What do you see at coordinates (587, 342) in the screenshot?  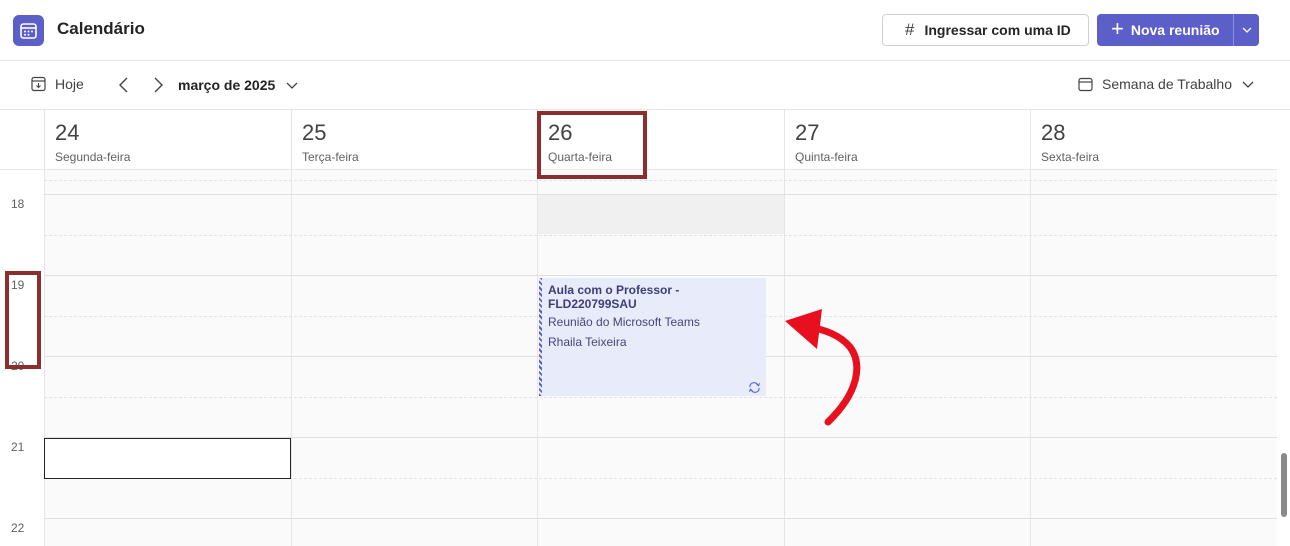 I see `event-organizer: Rhaila Teixeira` at bounding box center [587, 342].